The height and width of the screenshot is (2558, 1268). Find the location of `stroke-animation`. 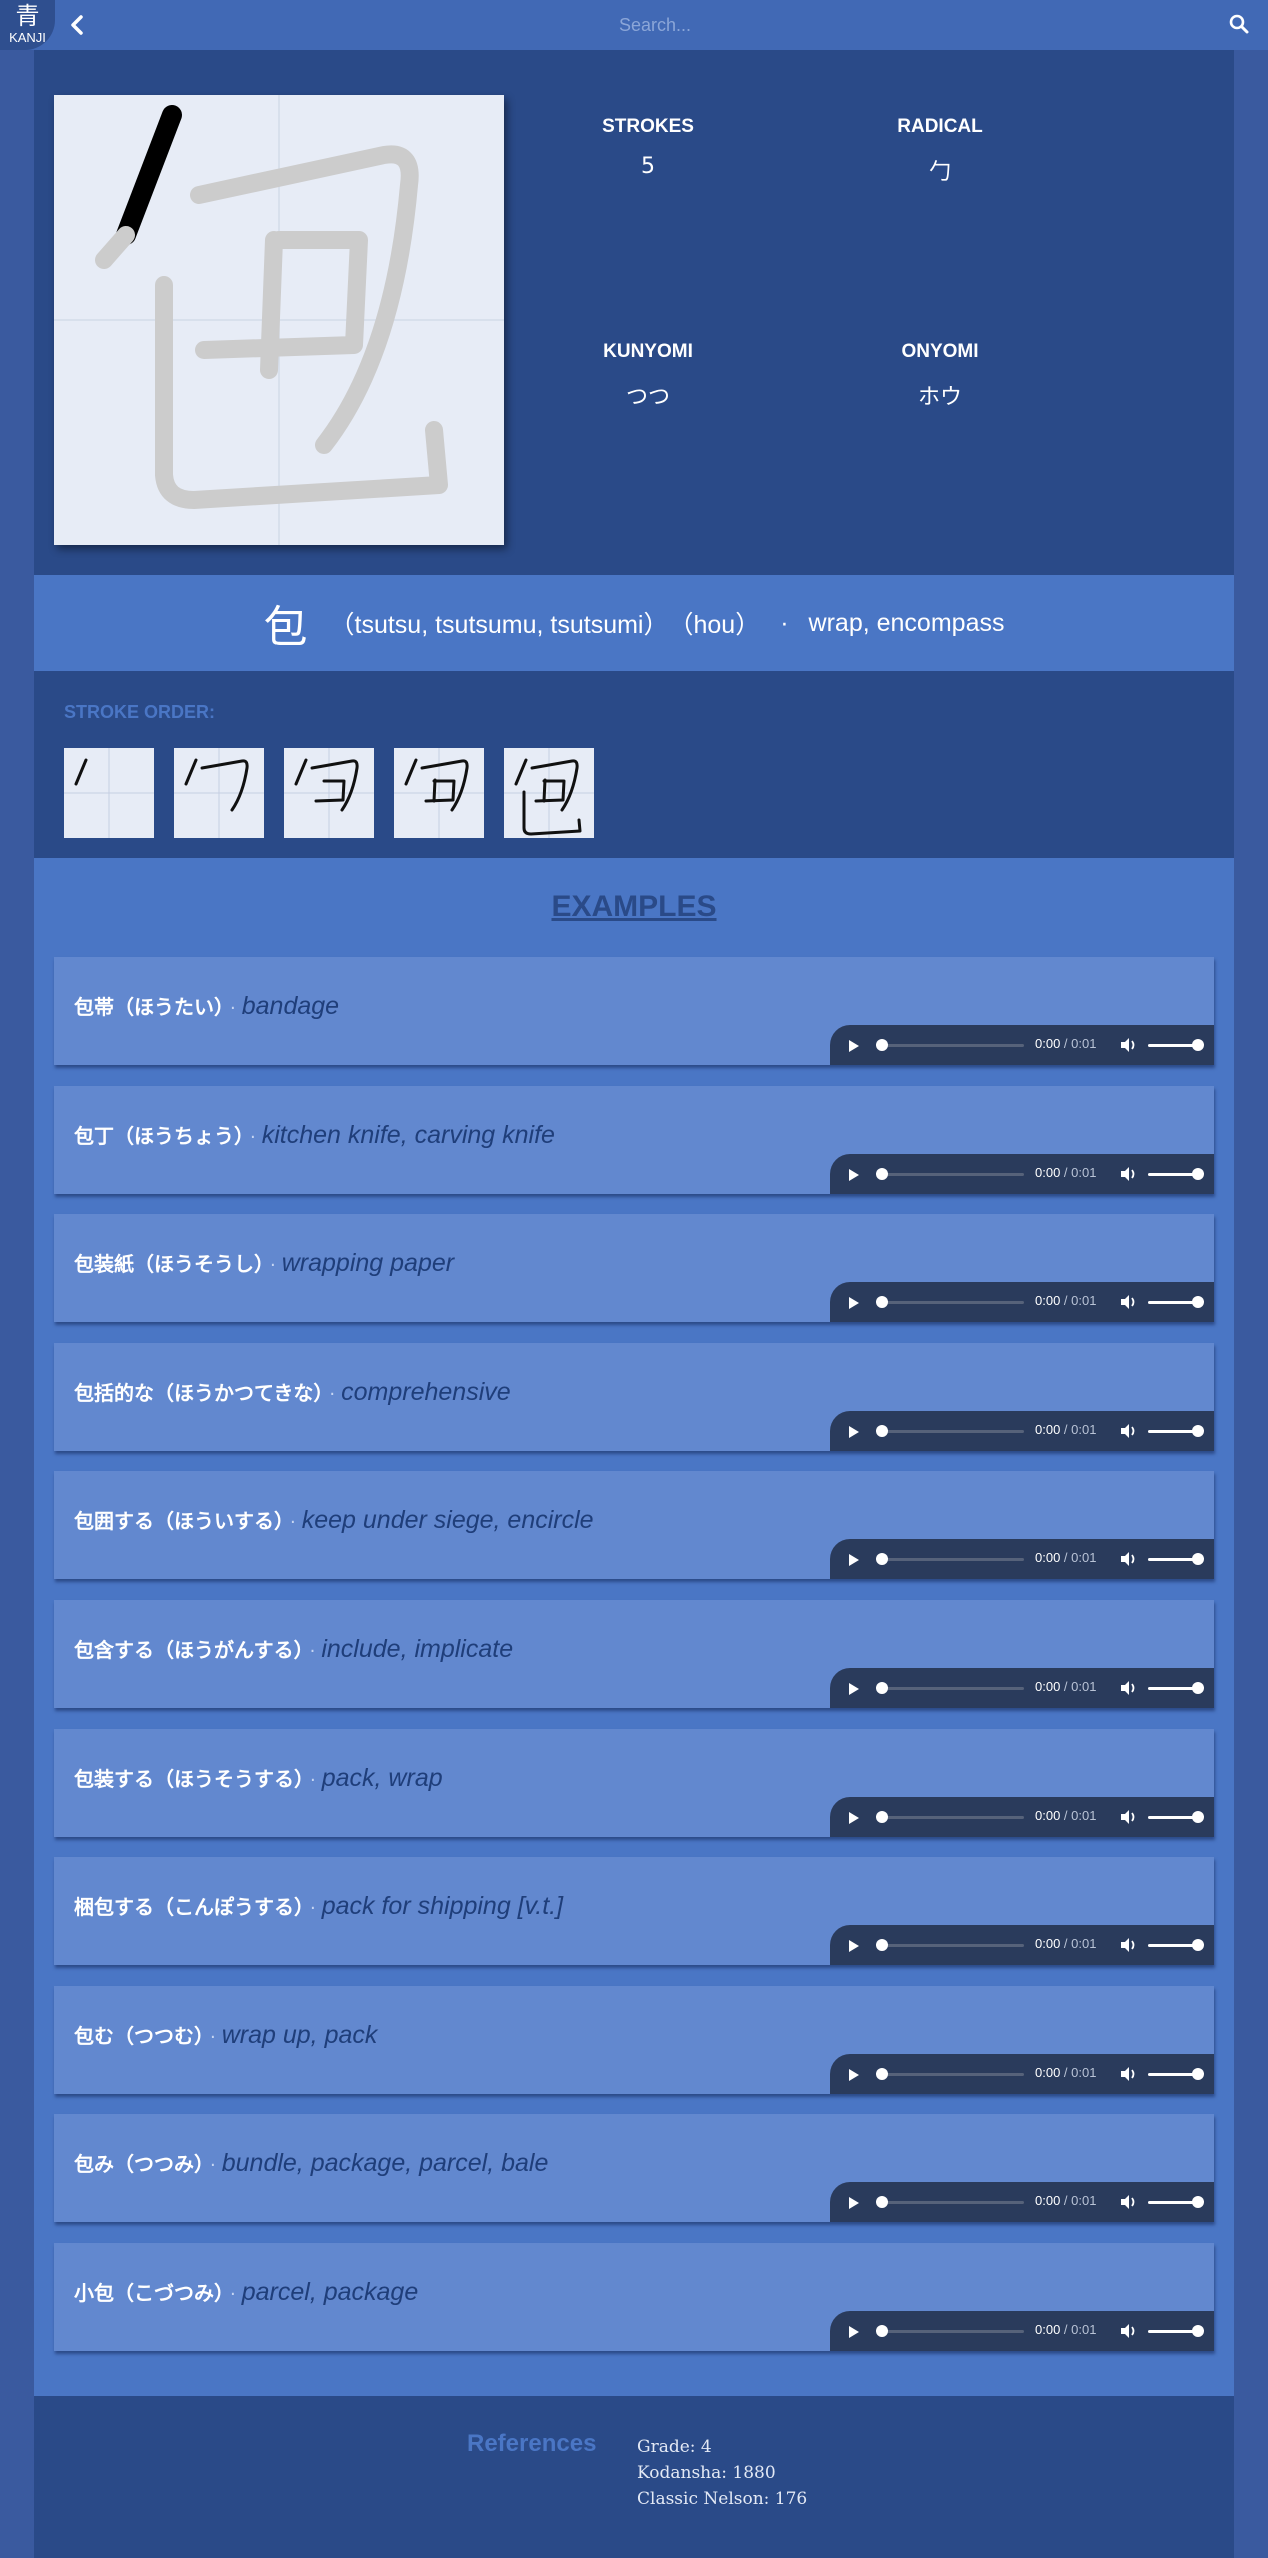

stroke-animation is located at coordinates (279, 320).